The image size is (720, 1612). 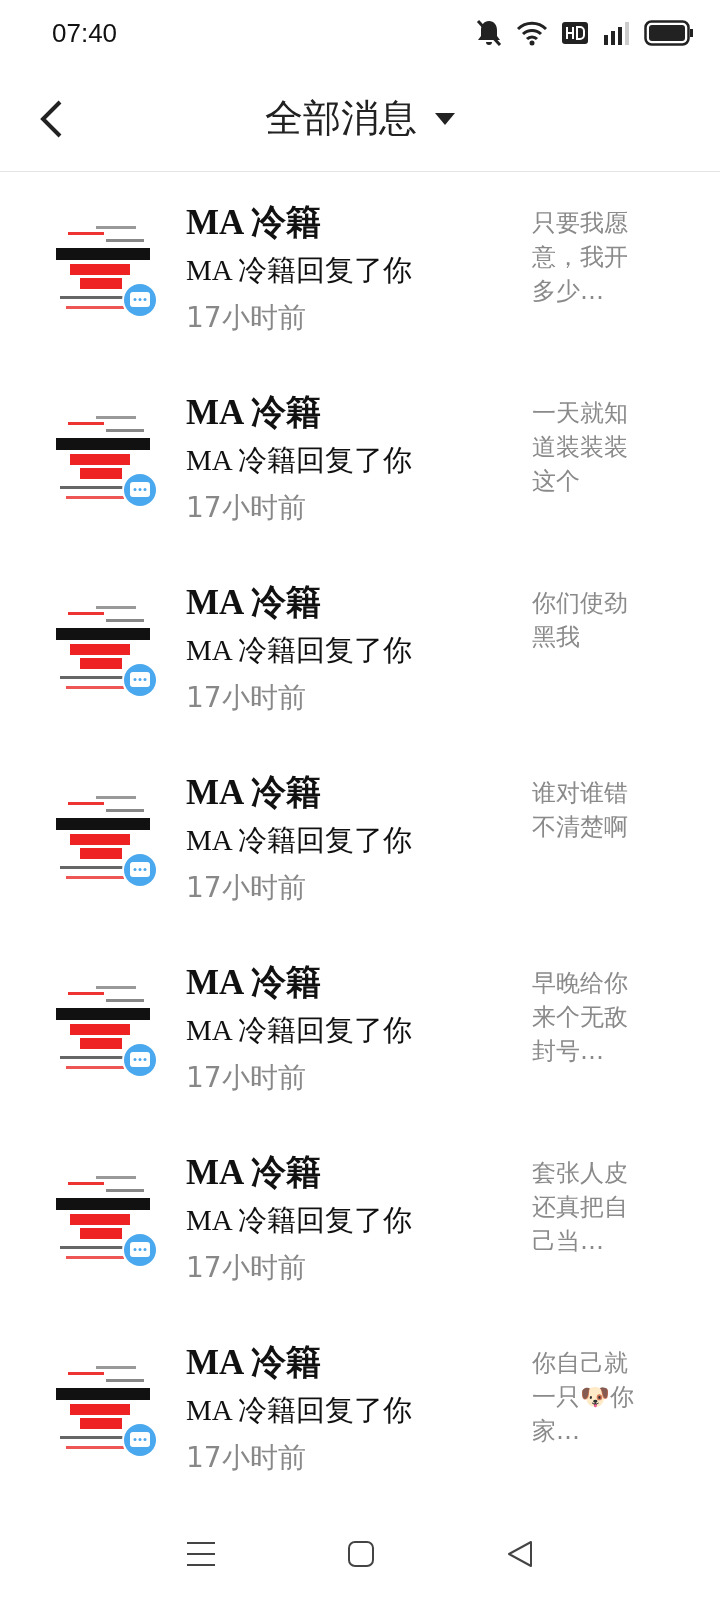 What do you see at coordinates (532, 33) in the screenshot?
I see `wifi-icon` at bounding box center [532, 33].